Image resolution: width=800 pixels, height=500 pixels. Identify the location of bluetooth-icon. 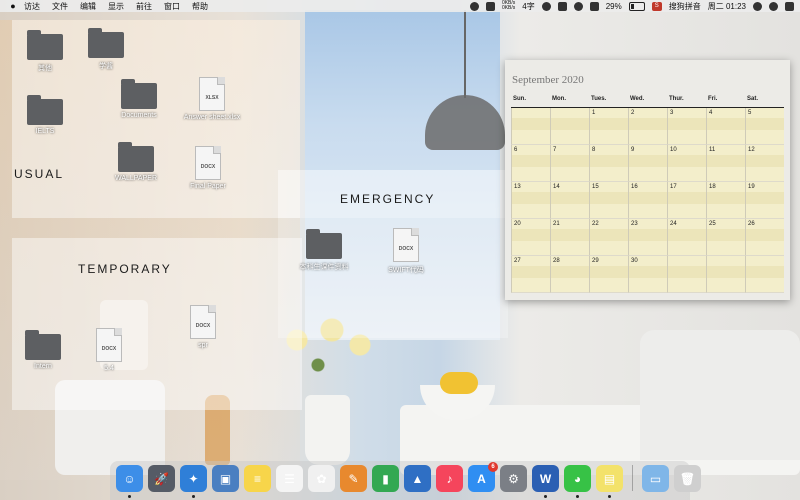
(562, 6).